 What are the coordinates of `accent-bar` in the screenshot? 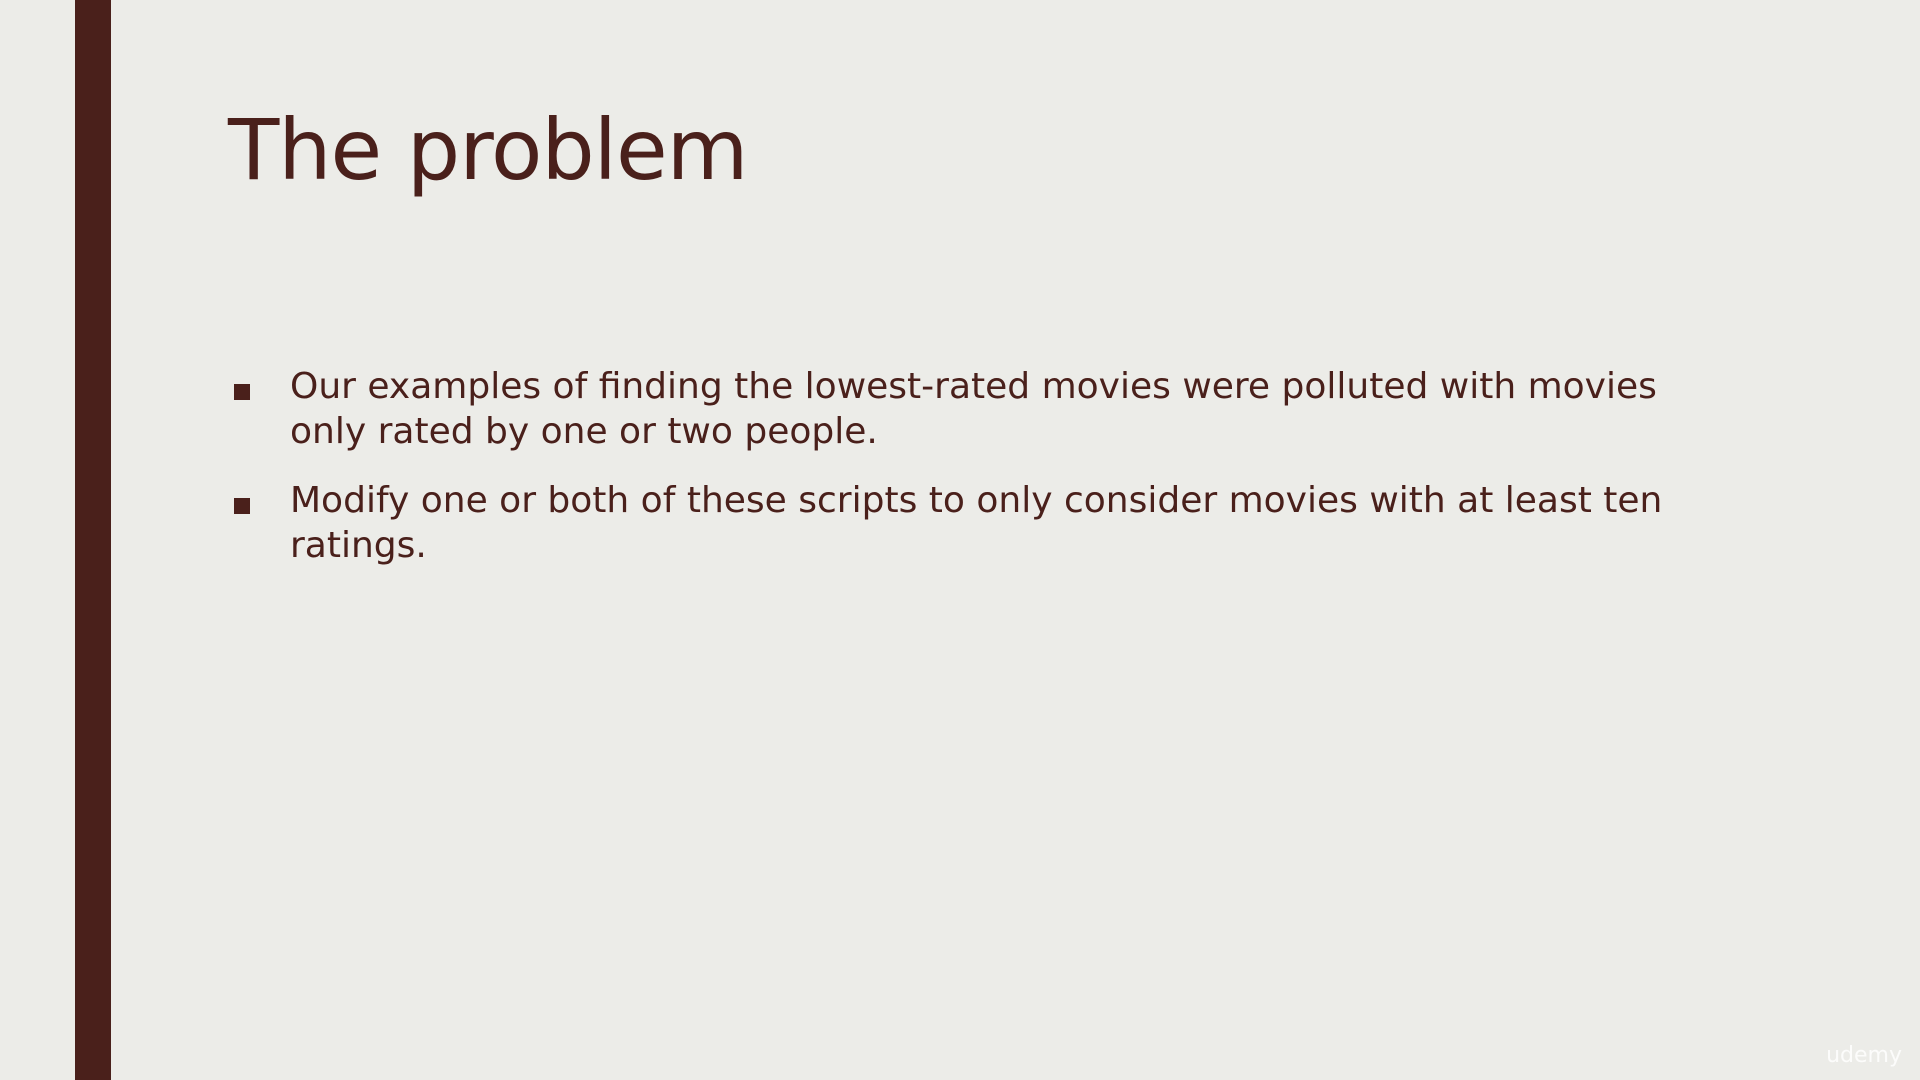 It's located at (93, 540).